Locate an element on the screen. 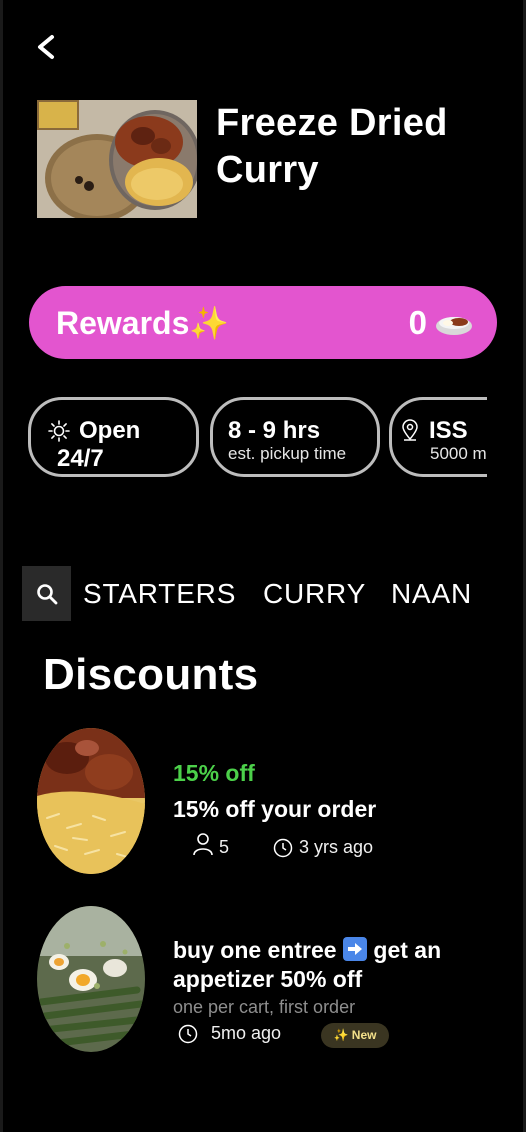  search-icon is located at coordinates (47, 594).